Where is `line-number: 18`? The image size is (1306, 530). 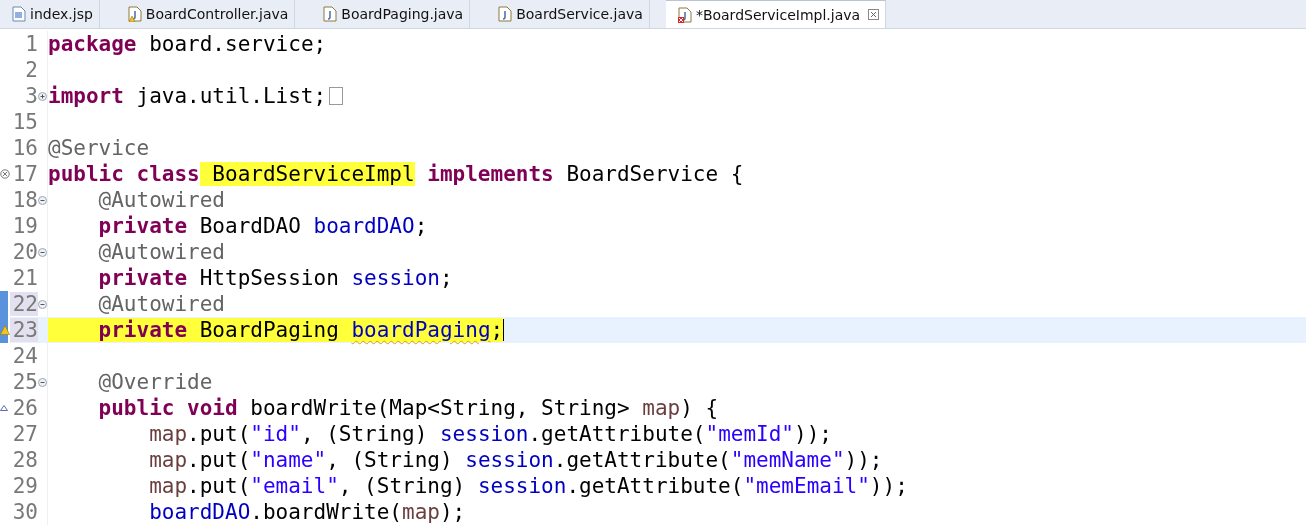 line-number: 18 is located at coordinates (24, 200).